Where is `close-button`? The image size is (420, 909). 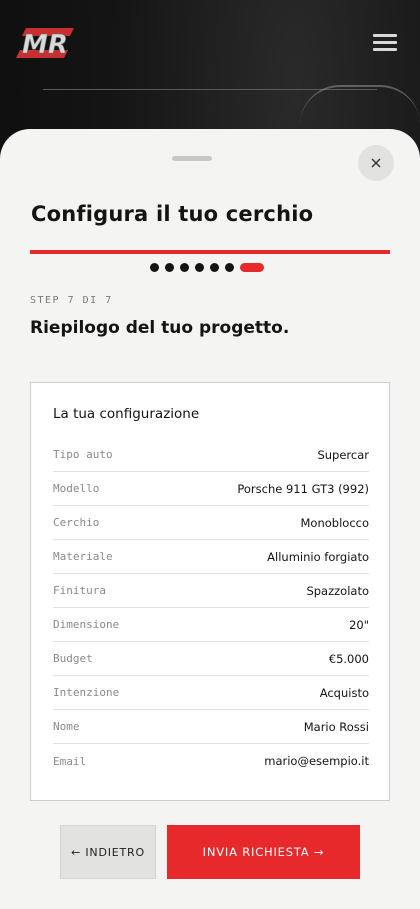 close-button is located at coordinates (376, 163).